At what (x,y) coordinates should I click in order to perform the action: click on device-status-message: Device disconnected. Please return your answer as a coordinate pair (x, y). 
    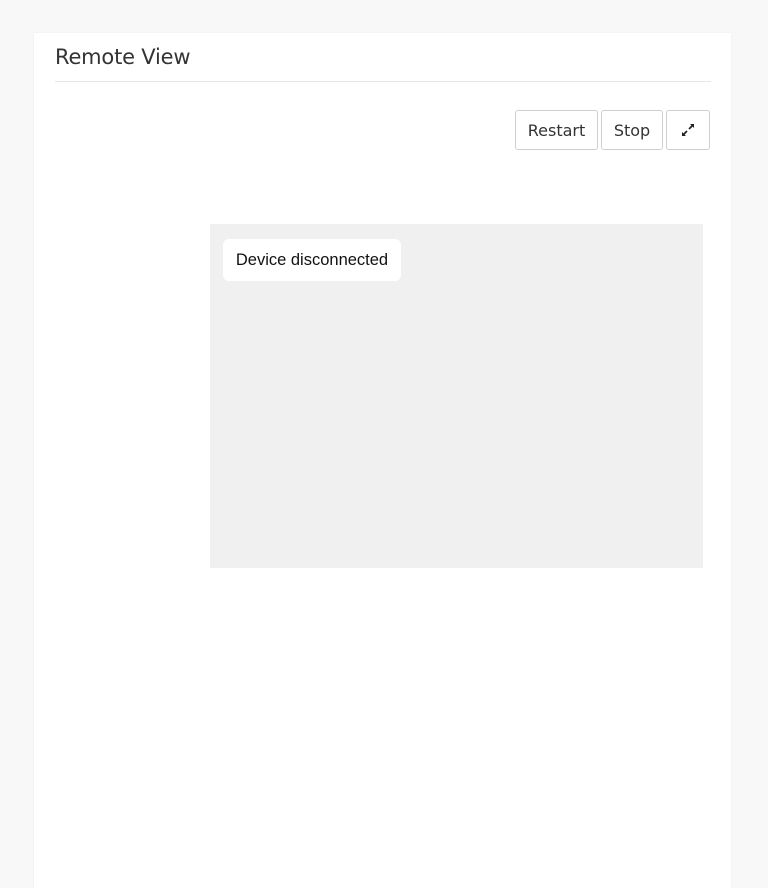
    Looking at the image, I should click on (312, 260).